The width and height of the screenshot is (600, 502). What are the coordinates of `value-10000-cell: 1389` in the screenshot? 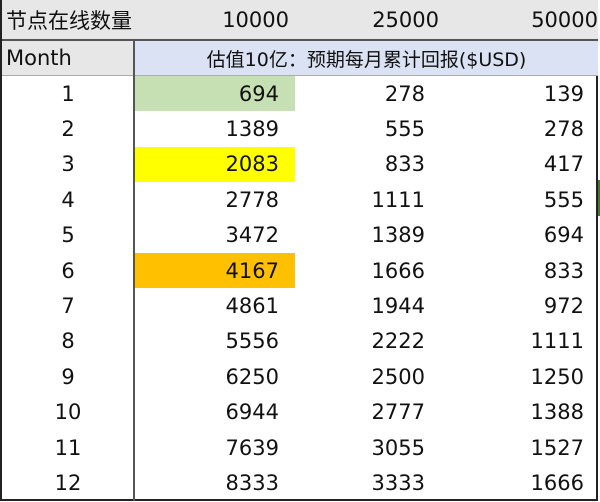 It's located at (215, 128).